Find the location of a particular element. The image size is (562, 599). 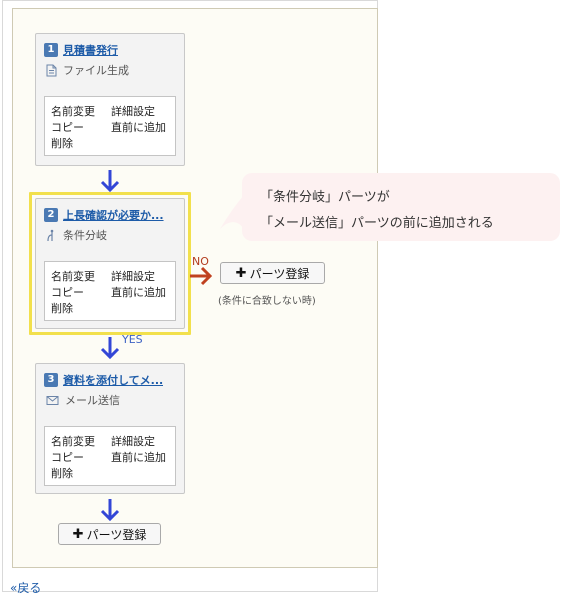

card-type: ファイル生成 is located at coordinates (87, 70).